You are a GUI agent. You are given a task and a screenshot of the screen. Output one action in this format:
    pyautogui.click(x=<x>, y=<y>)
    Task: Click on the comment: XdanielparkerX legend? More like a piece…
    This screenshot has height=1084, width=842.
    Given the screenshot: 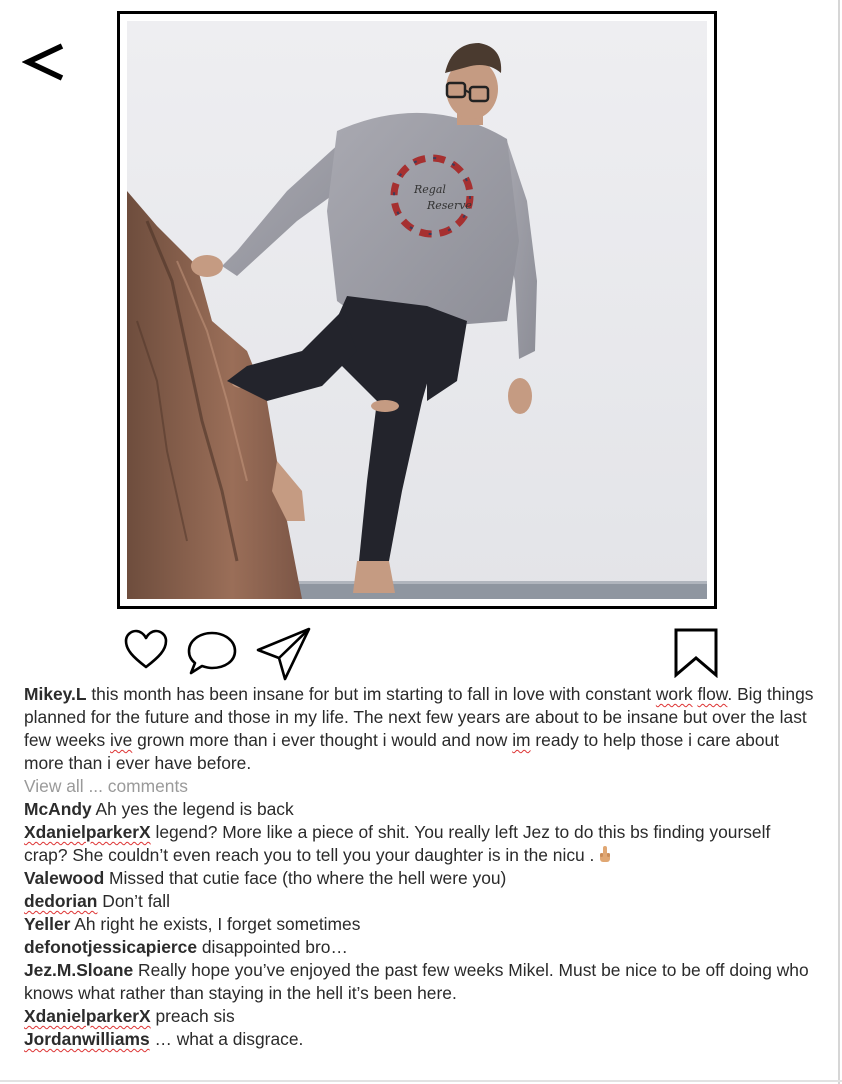 What is the action you would take?
    pyautogui.click(x=397, y=843)
    